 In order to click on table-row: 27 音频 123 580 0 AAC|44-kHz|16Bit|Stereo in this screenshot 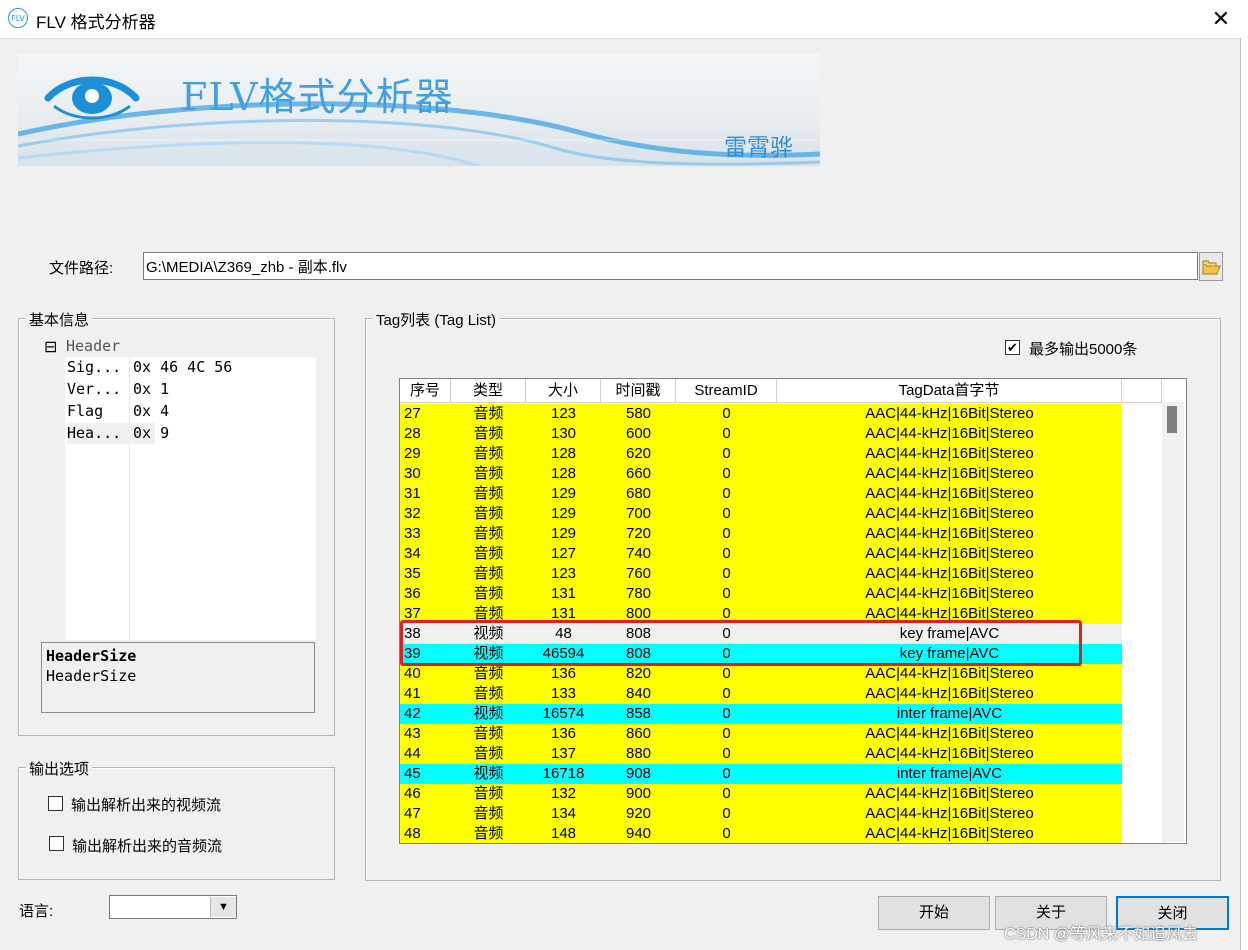, I will do `click(761, 414)`.